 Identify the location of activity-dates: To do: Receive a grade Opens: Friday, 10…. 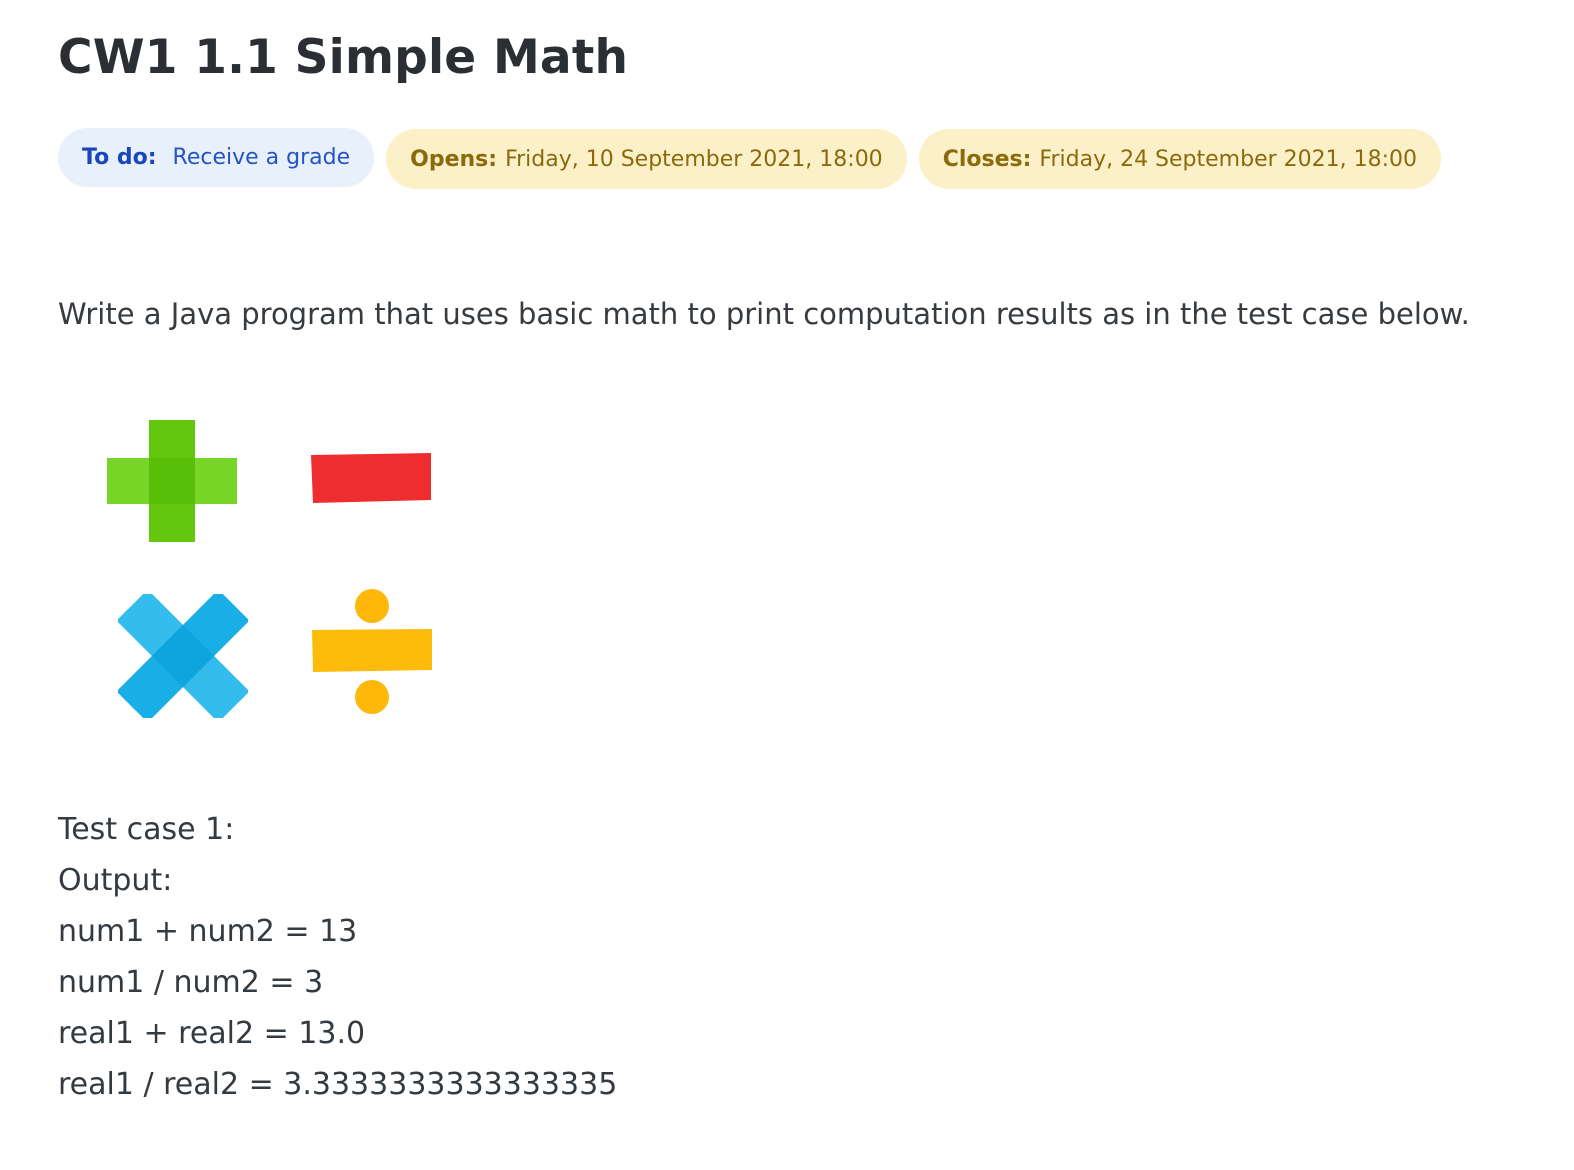
(750, 157).